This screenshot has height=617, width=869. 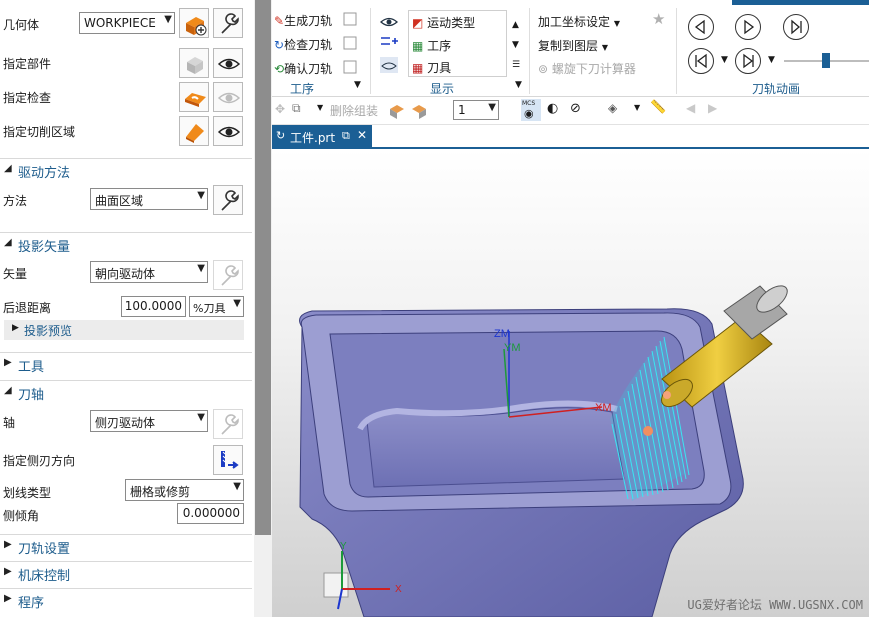 What do you see at coordinates (502, 334) in the screenshot?
I see `axis-zm-label: ZM` at bounding box center [502, 334].